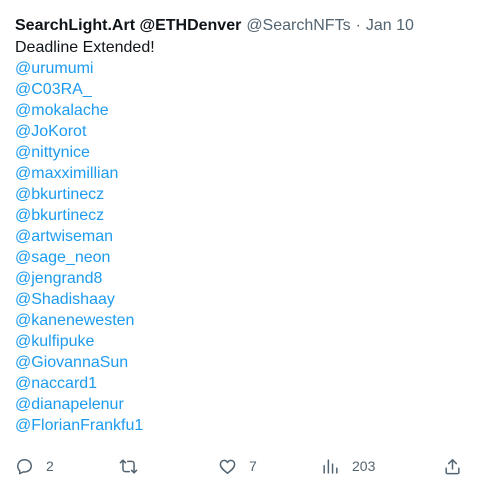 The width and height of the screenshot is (500, 500). What do you see at coordinates (298, 26) in the screenshot?
I see `author-handle: @SearchNFTs` at bounding box center [298, 26].